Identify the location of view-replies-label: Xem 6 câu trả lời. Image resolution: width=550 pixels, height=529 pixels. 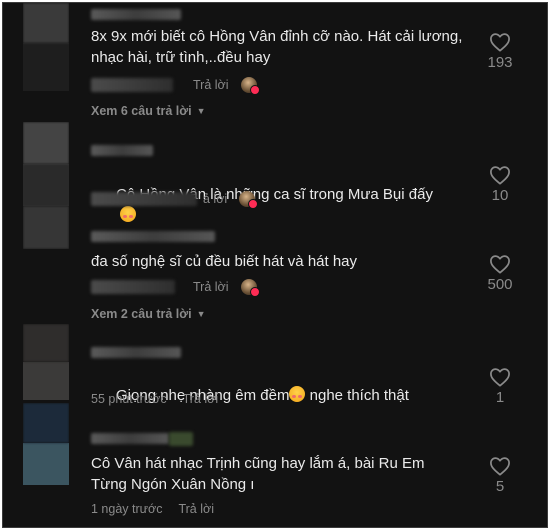
(141, 111).